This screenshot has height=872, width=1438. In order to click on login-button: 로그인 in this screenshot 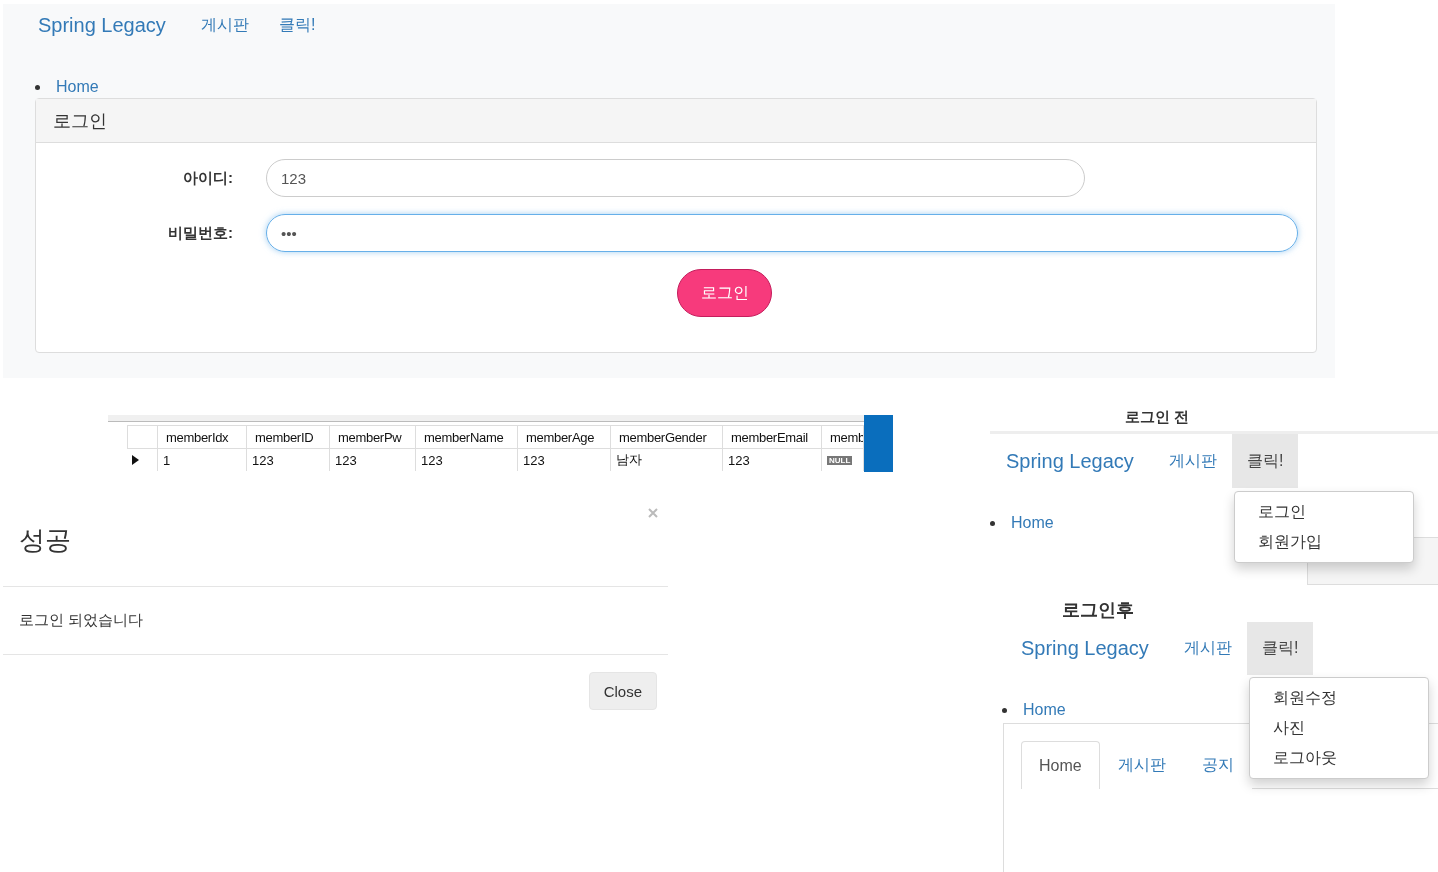, I will do `click(724, 293)`.